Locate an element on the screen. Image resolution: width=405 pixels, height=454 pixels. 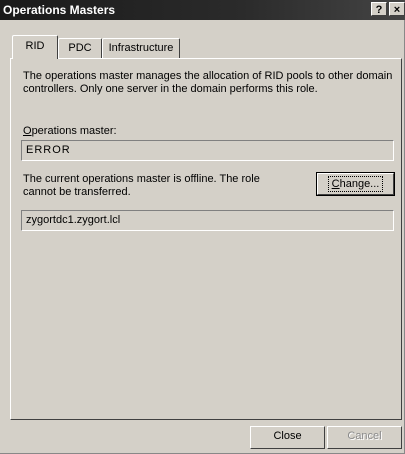
tab-infrastructure: Infrastructure is located at coordinates (141, 48).